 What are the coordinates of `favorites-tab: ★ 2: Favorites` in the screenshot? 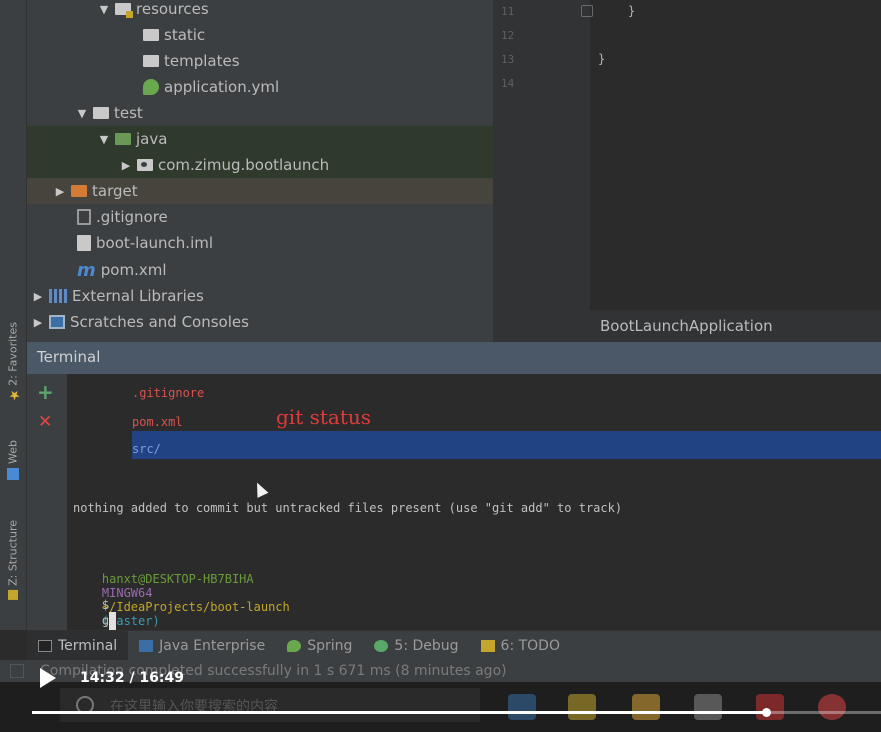 It's located at (13, 362).